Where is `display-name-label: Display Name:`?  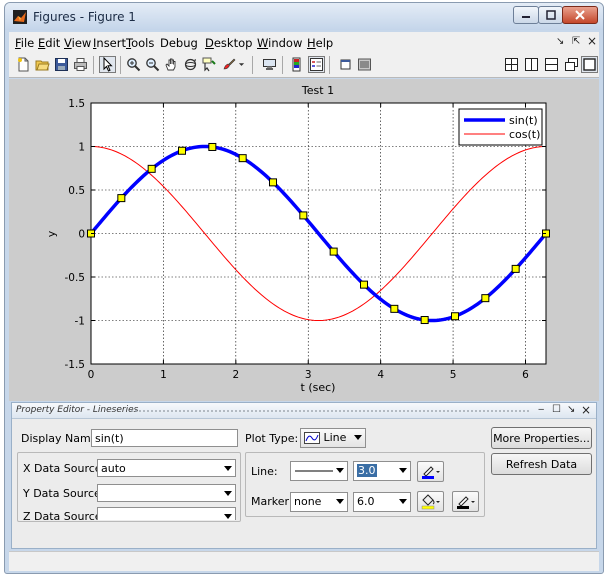 display-name-label: Display Name: is located at coordinates (61, 438).